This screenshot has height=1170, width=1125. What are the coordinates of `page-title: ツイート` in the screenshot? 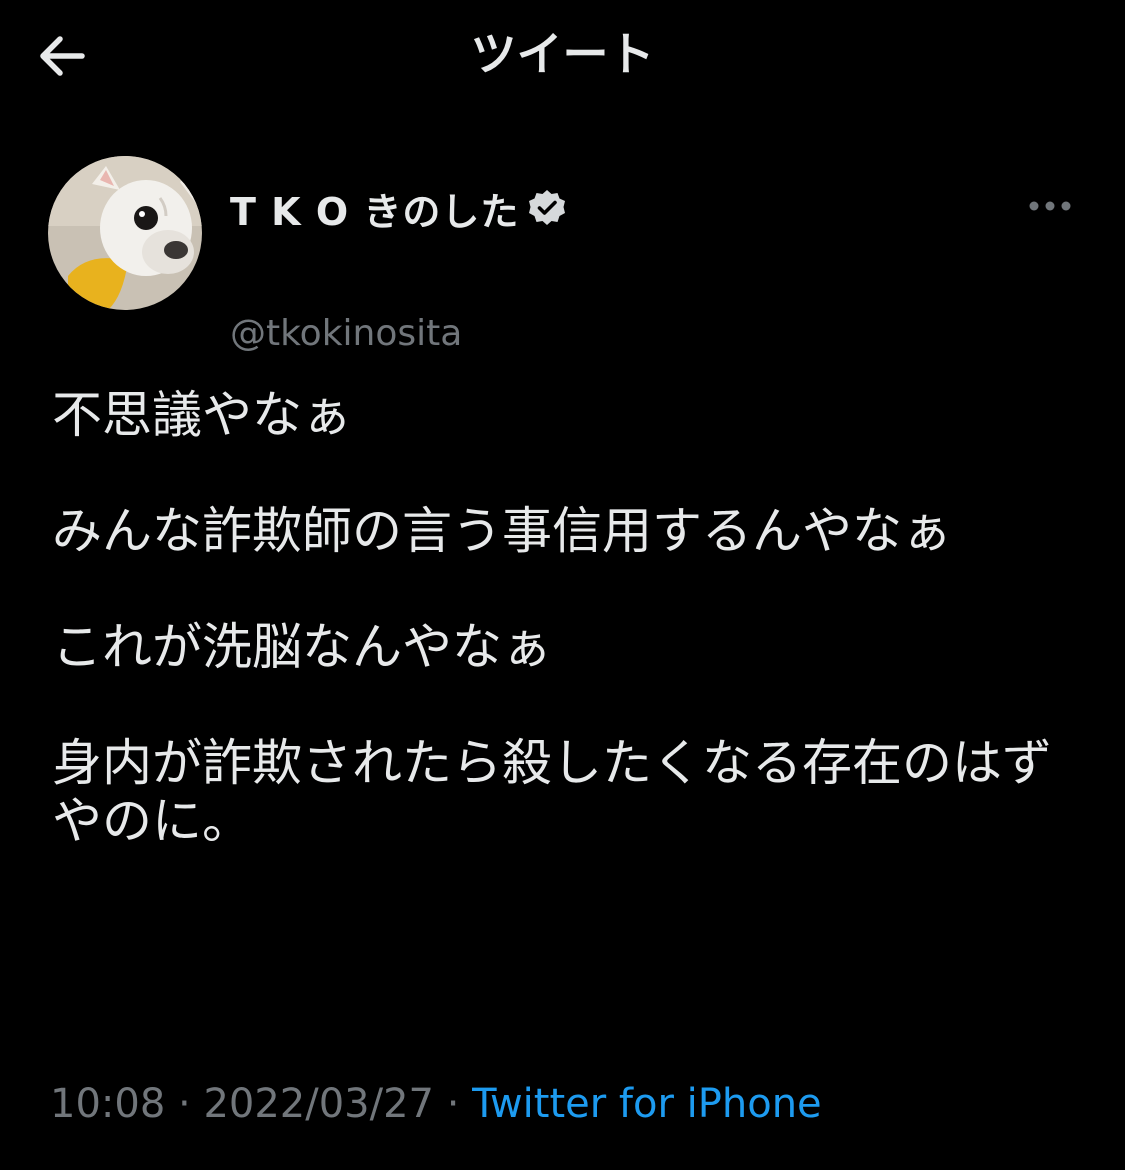 It's located at (562, 54).